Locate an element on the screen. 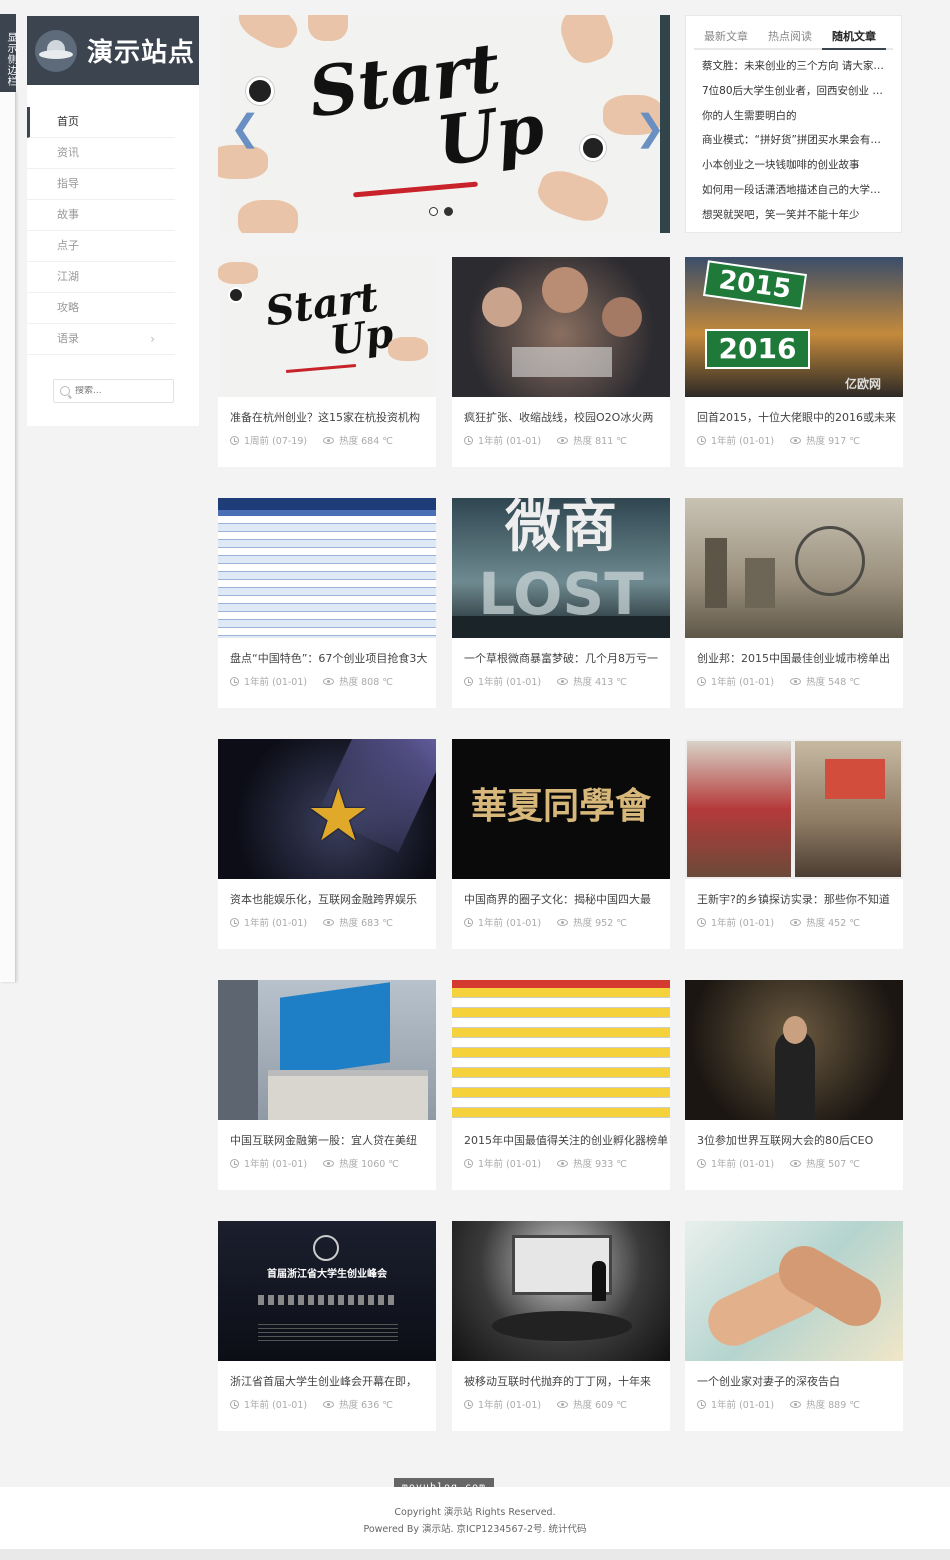  article-card: 盘点“中国特色”：67个创业项目抢食3大 1年前 (01-01) 热度 808 ℃ is located at coordinates (327, 603).